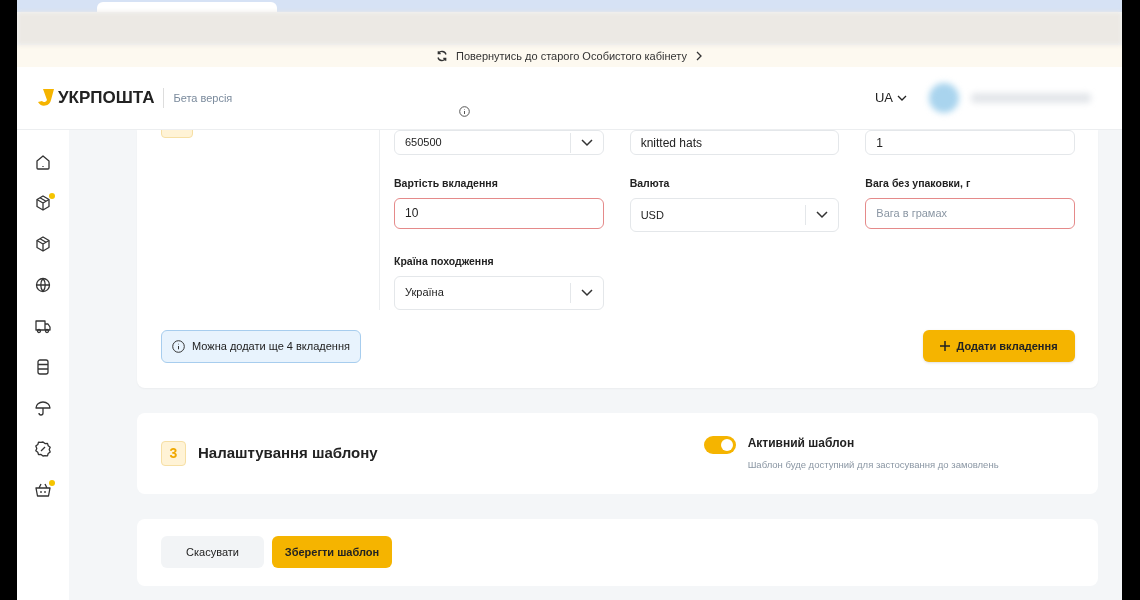 This screenshot has width=1140, height=600. What do you see at coordinates (499, 142) in the screenshot?
I see `select-field: 650500` at bounding box center [499, 142].